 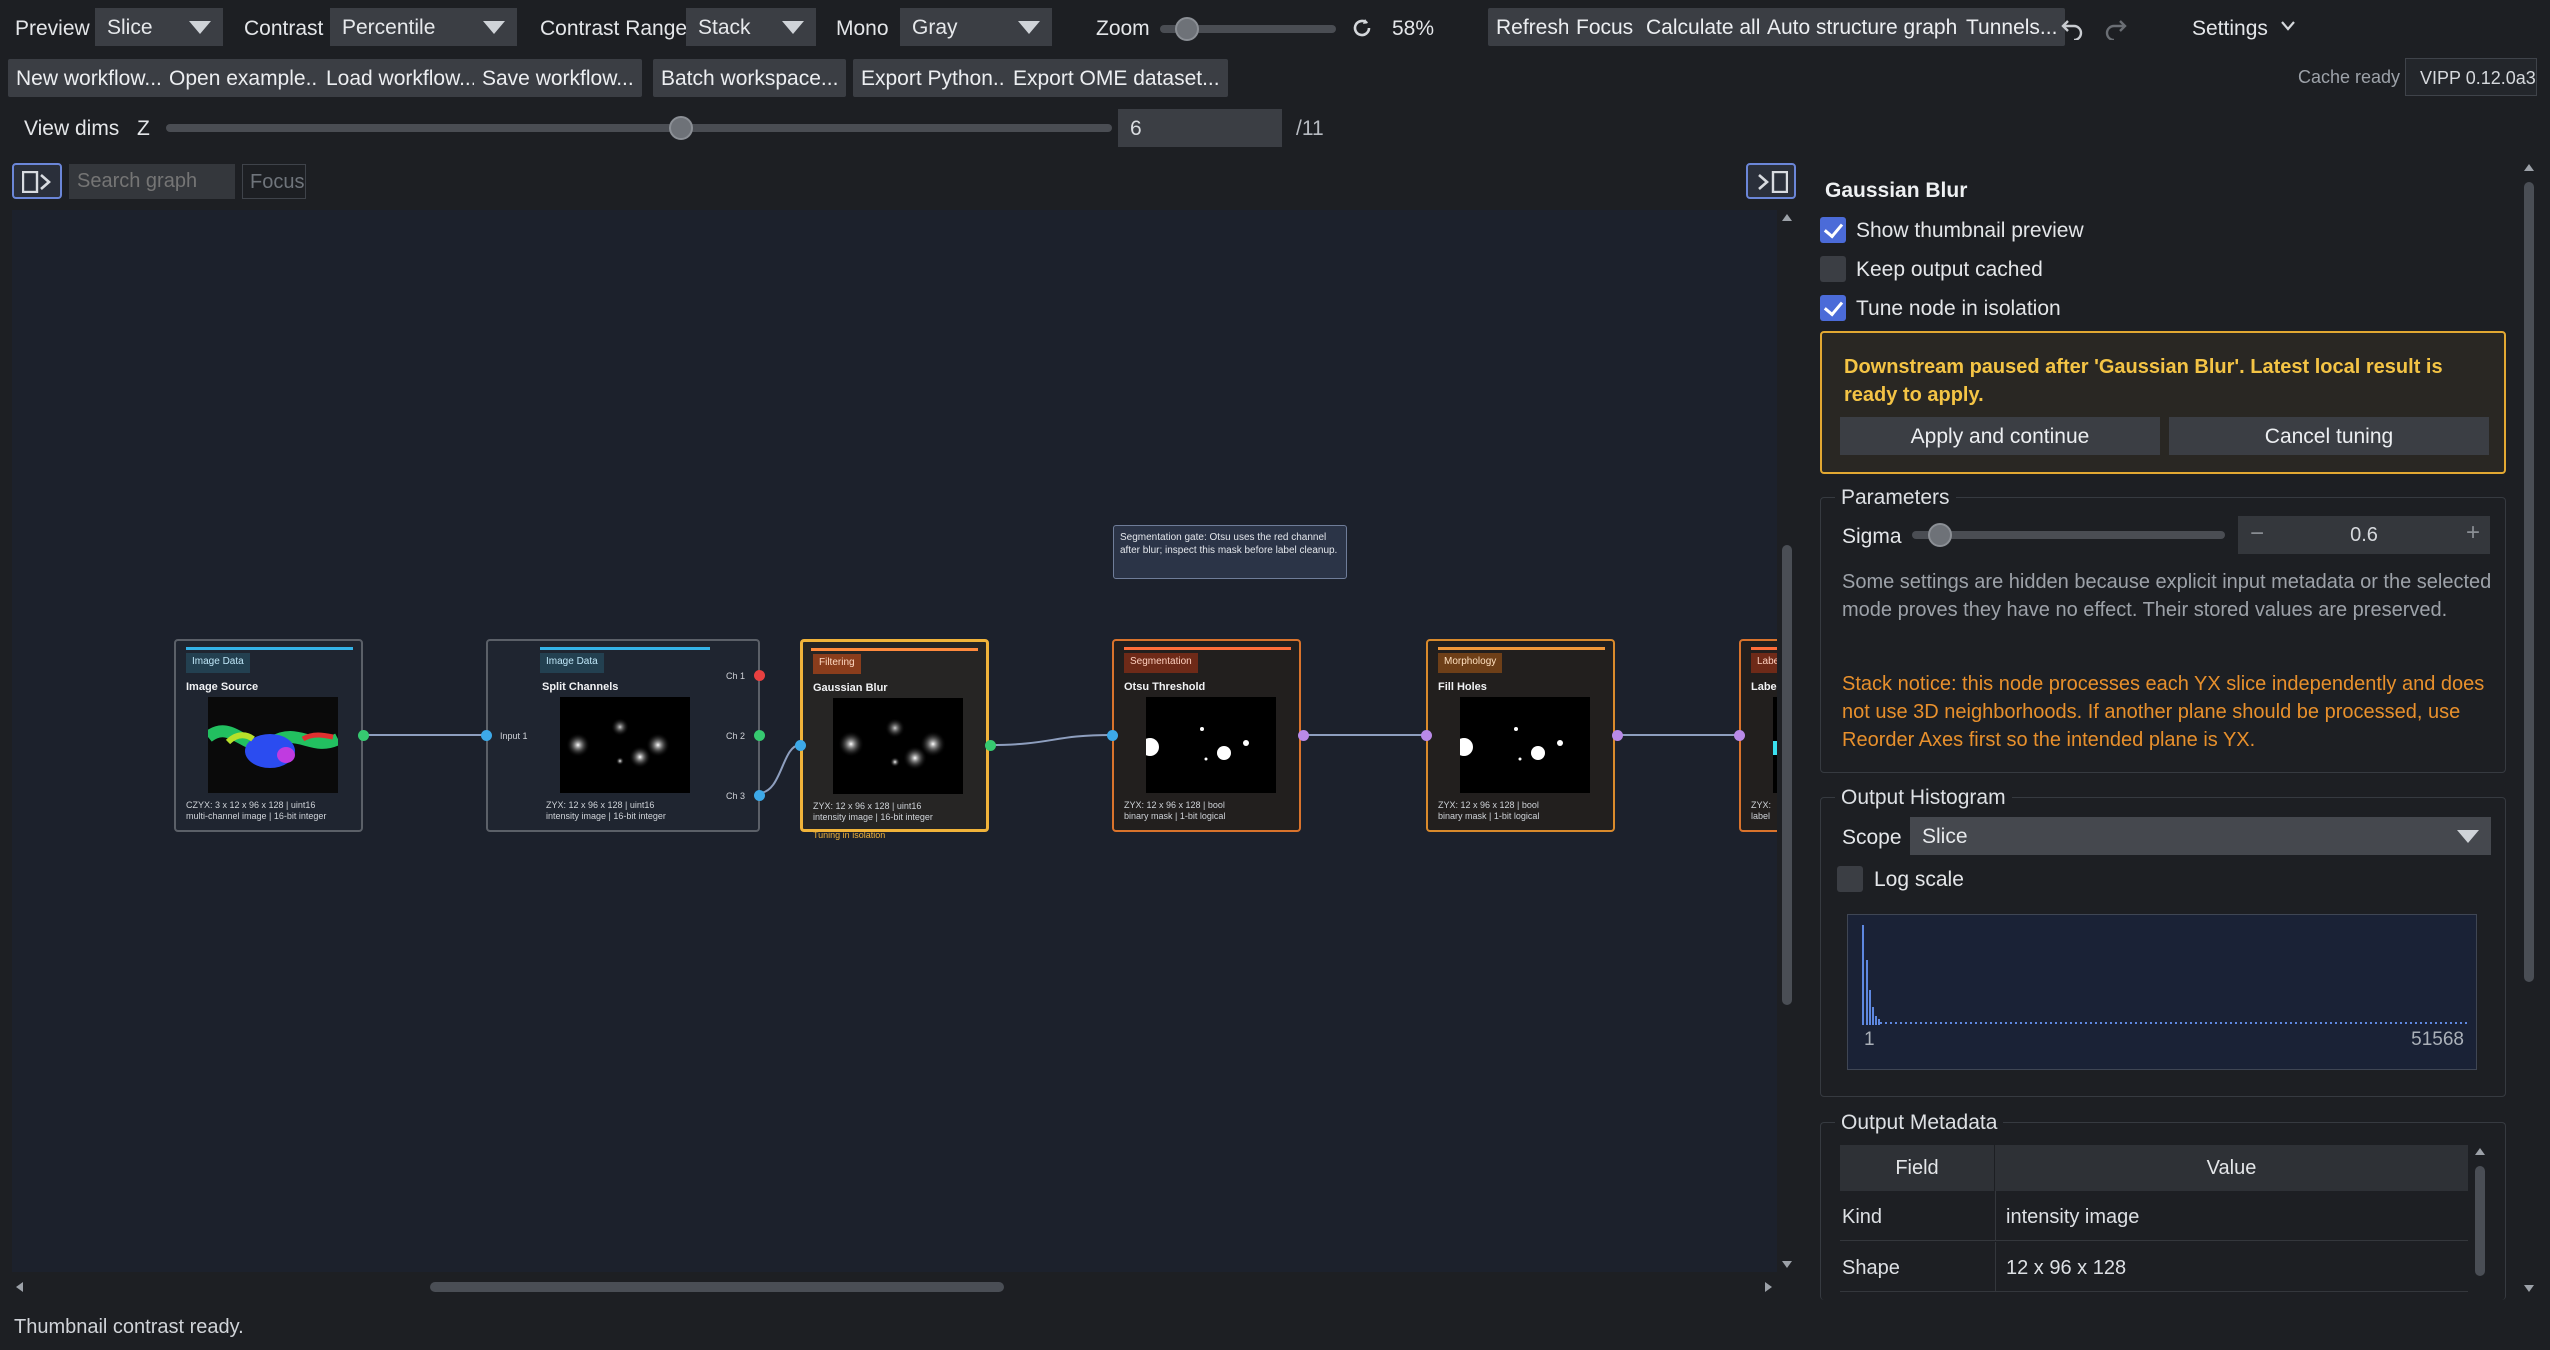 I want to click on node-title: Image Source, so click(x=222, y=687).